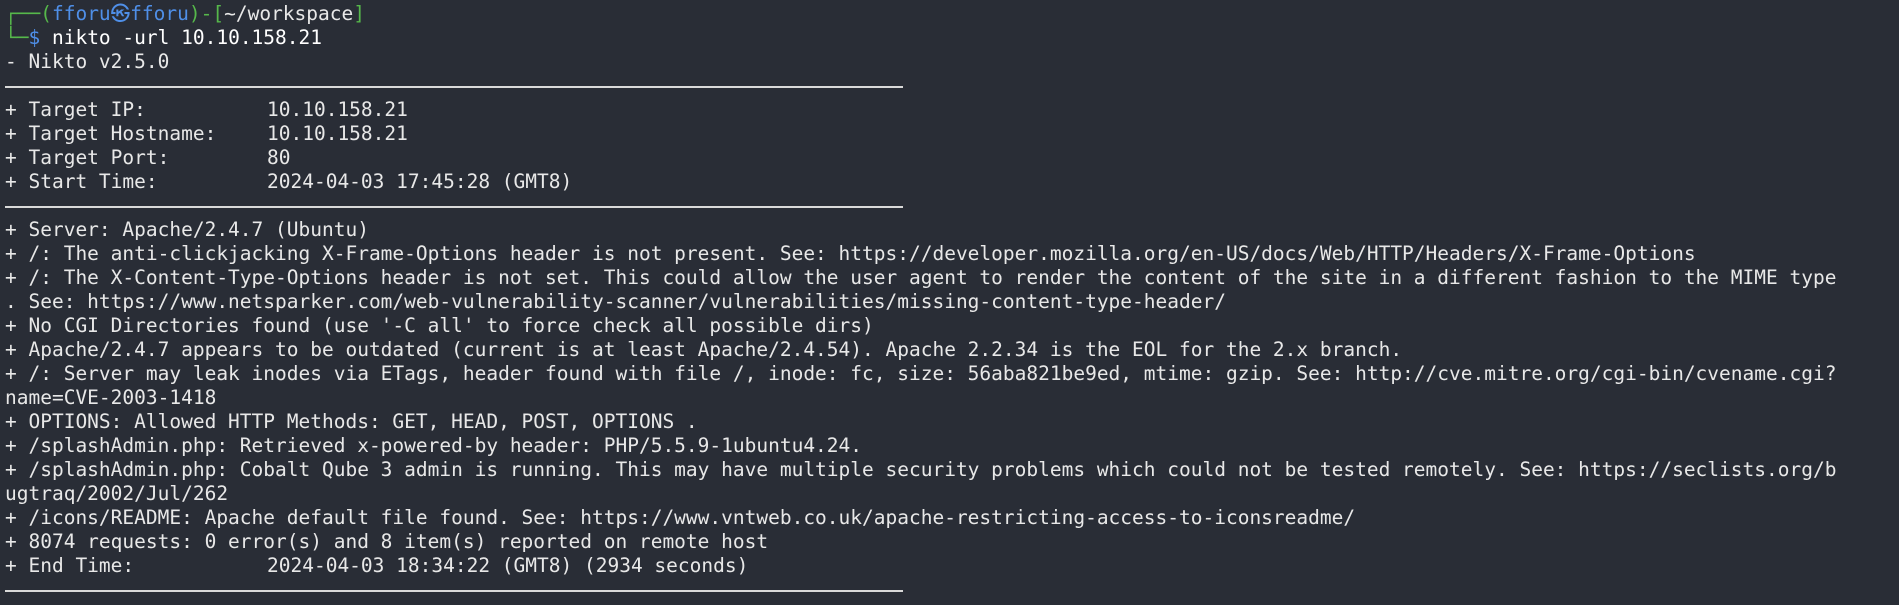 This screenshot has width=1899, height=605. What do you see at coordinates (289, 13) in the screenshot?
I see `prompt-cwd: ~/workspace` at bounding box center [289, 13].